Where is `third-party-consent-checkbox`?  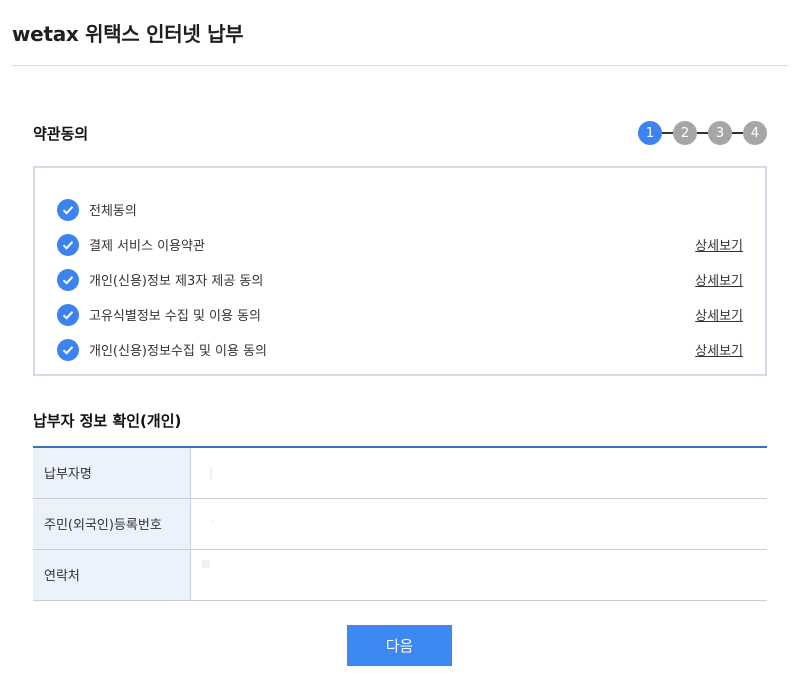
third-party-consent-checkbox is located at coordinates (68, 279).